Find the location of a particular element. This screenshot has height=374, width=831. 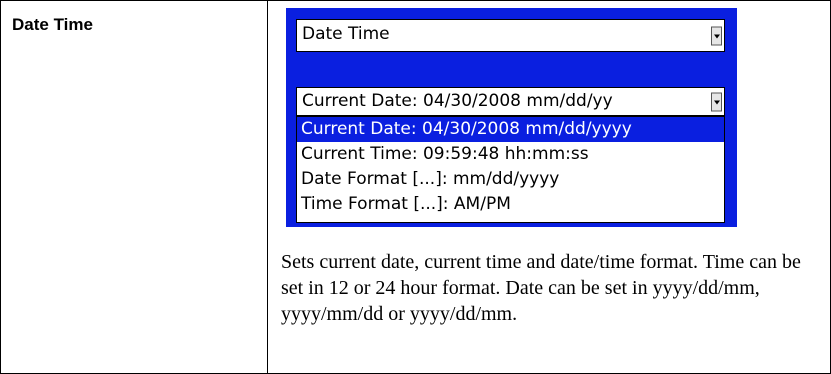

date-time-value: Current Date: 04/30/2008 mm/dd/yy is located at coordinates (457, 101).